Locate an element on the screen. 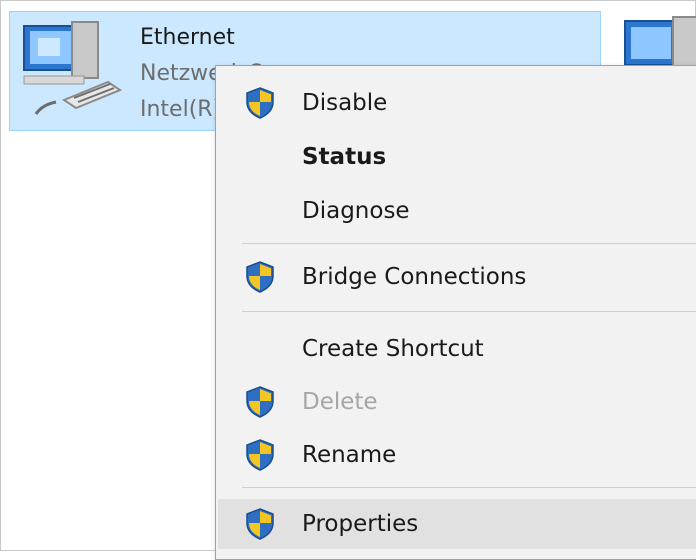 This screenshot has height=560, width=696. menu-item-label: Status is located at coordinates (344, 157).